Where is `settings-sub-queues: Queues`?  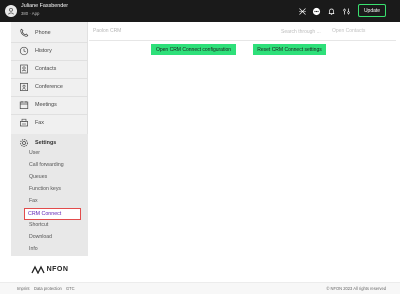 settings-sub-queues: Queues is located at coordinates (38, 177).